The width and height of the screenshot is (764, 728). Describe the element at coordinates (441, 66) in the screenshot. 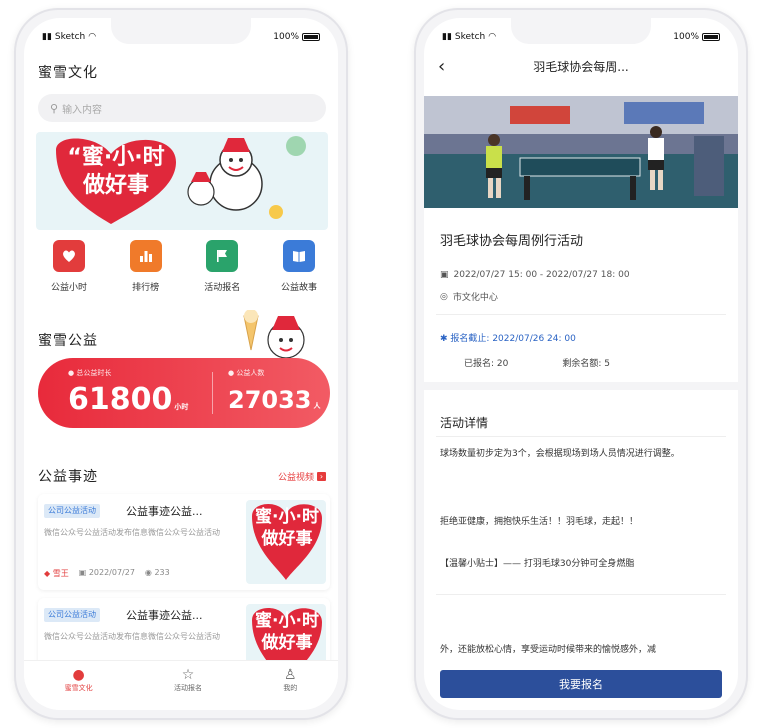

I see `back-icon: ‹` at that location.